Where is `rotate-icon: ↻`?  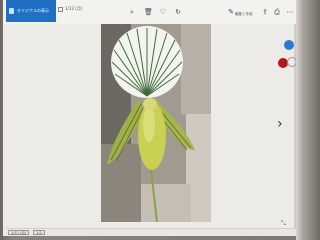 rotate-icon: ↻ is located at coordinates (178, 12).